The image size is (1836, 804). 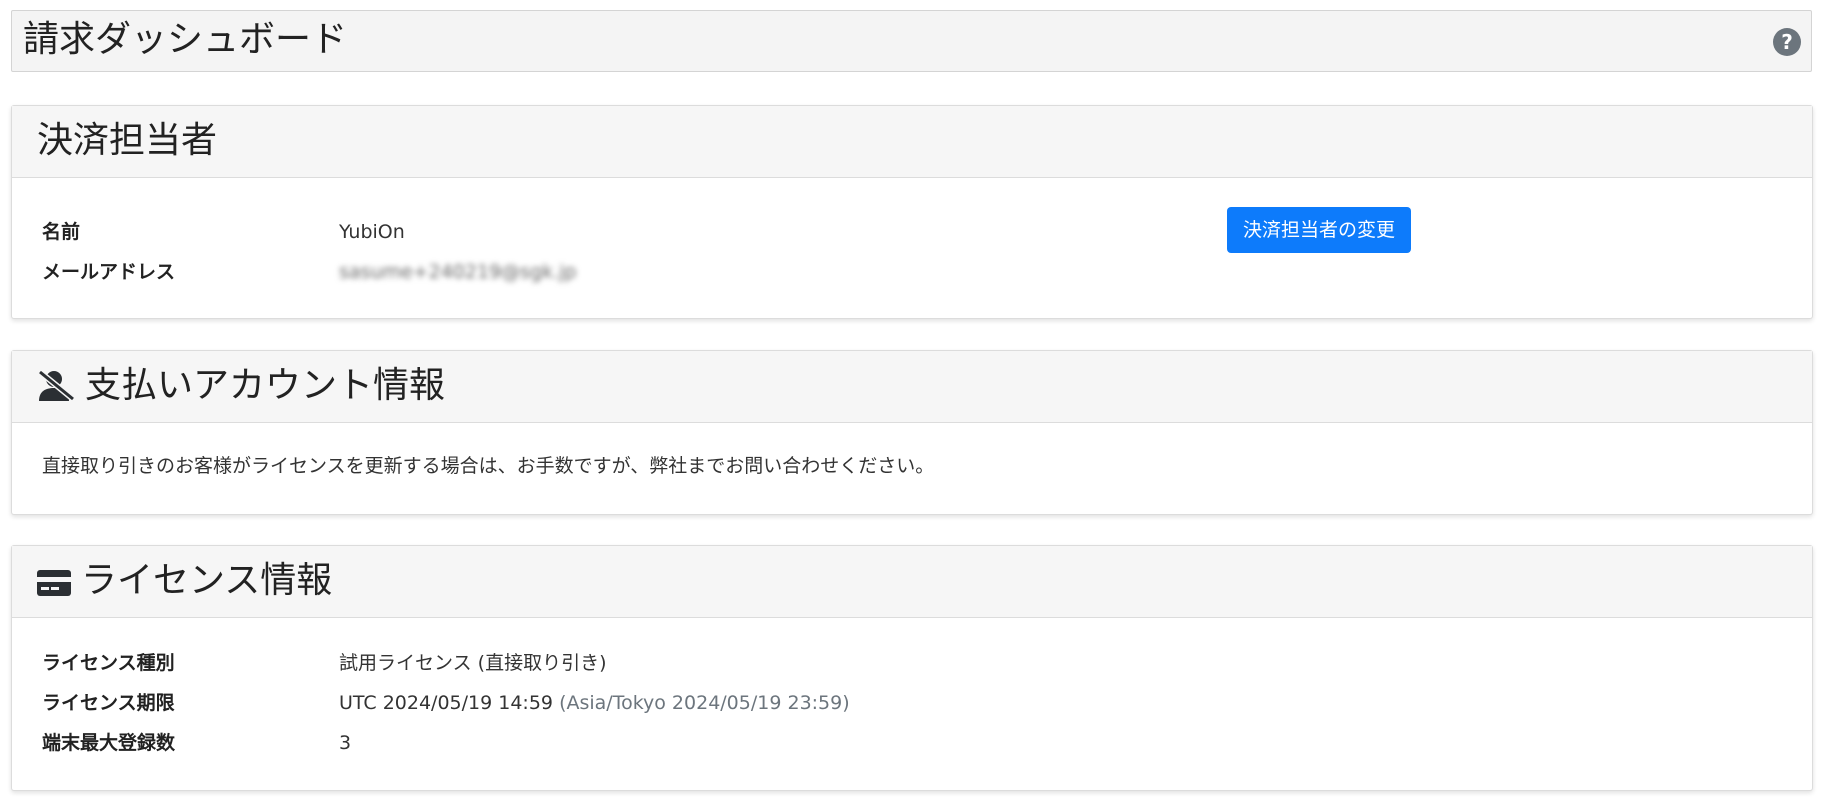 What do you see at coordinates (446, 703) in the screenshot?
I see `license-expiry-utc: UTC 2024/05/19 14:59` at bounding box center [446, 703].